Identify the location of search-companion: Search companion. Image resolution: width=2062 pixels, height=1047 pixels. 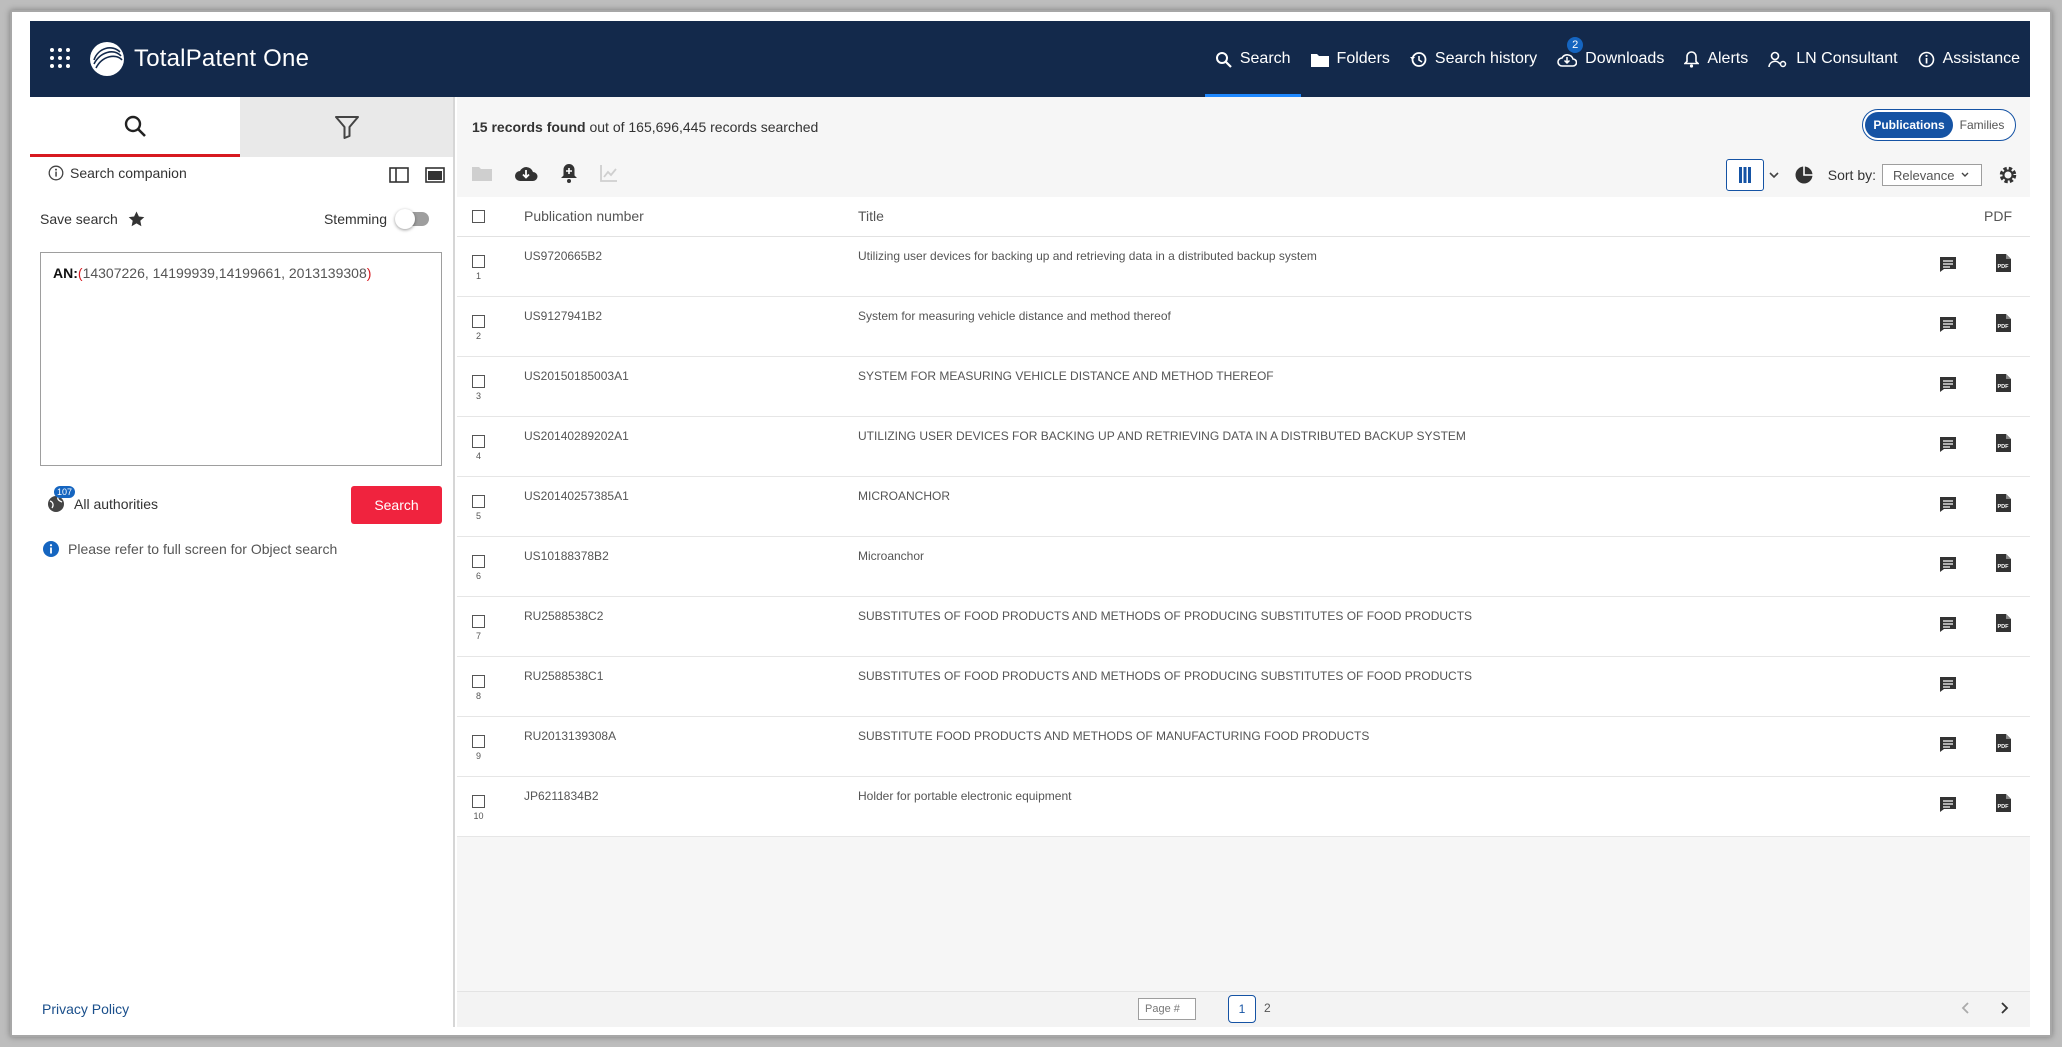
(117, 173).